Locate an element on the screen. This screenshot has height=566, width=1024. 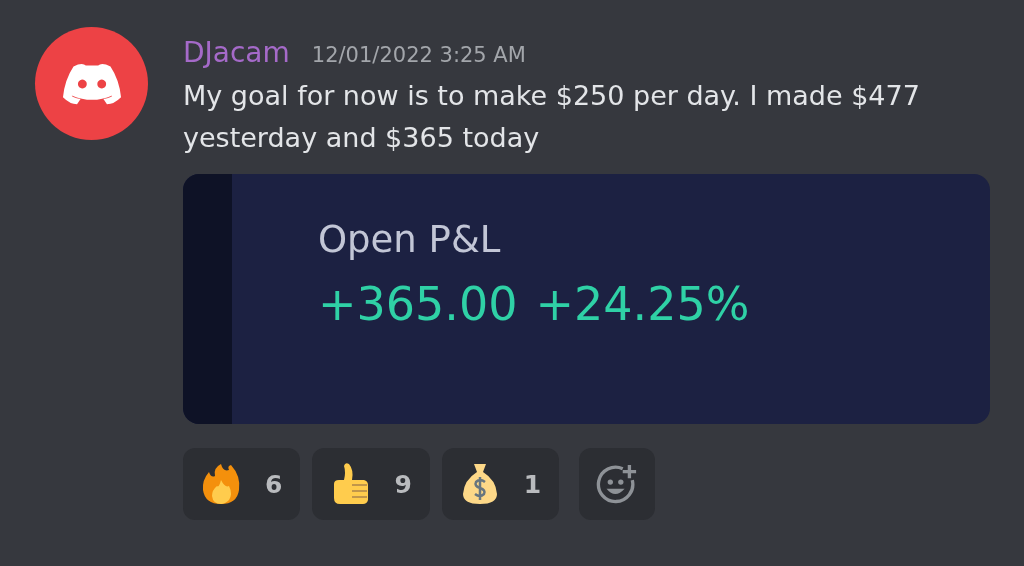
pl-percent: +24.25% is located at coordinates (642, 304).